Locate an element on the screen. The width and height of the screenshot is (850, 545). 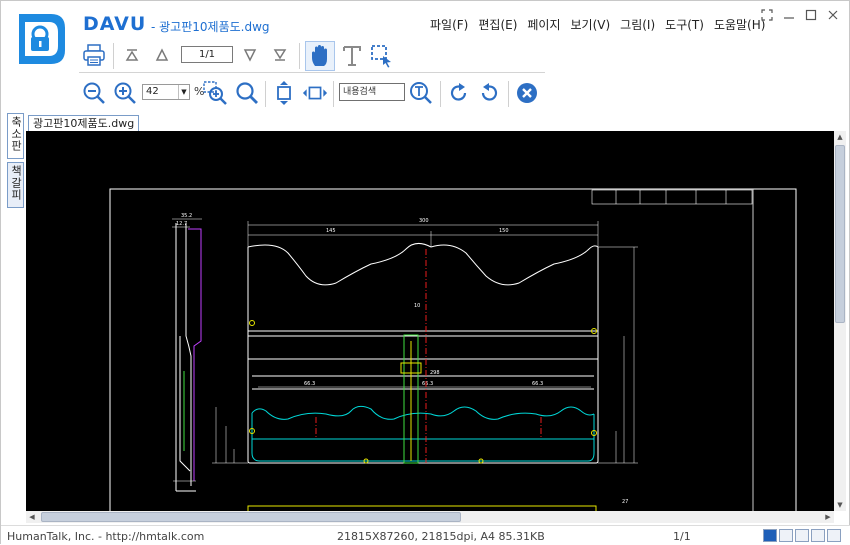
continuous-icon is located at coordinates (802, 535).